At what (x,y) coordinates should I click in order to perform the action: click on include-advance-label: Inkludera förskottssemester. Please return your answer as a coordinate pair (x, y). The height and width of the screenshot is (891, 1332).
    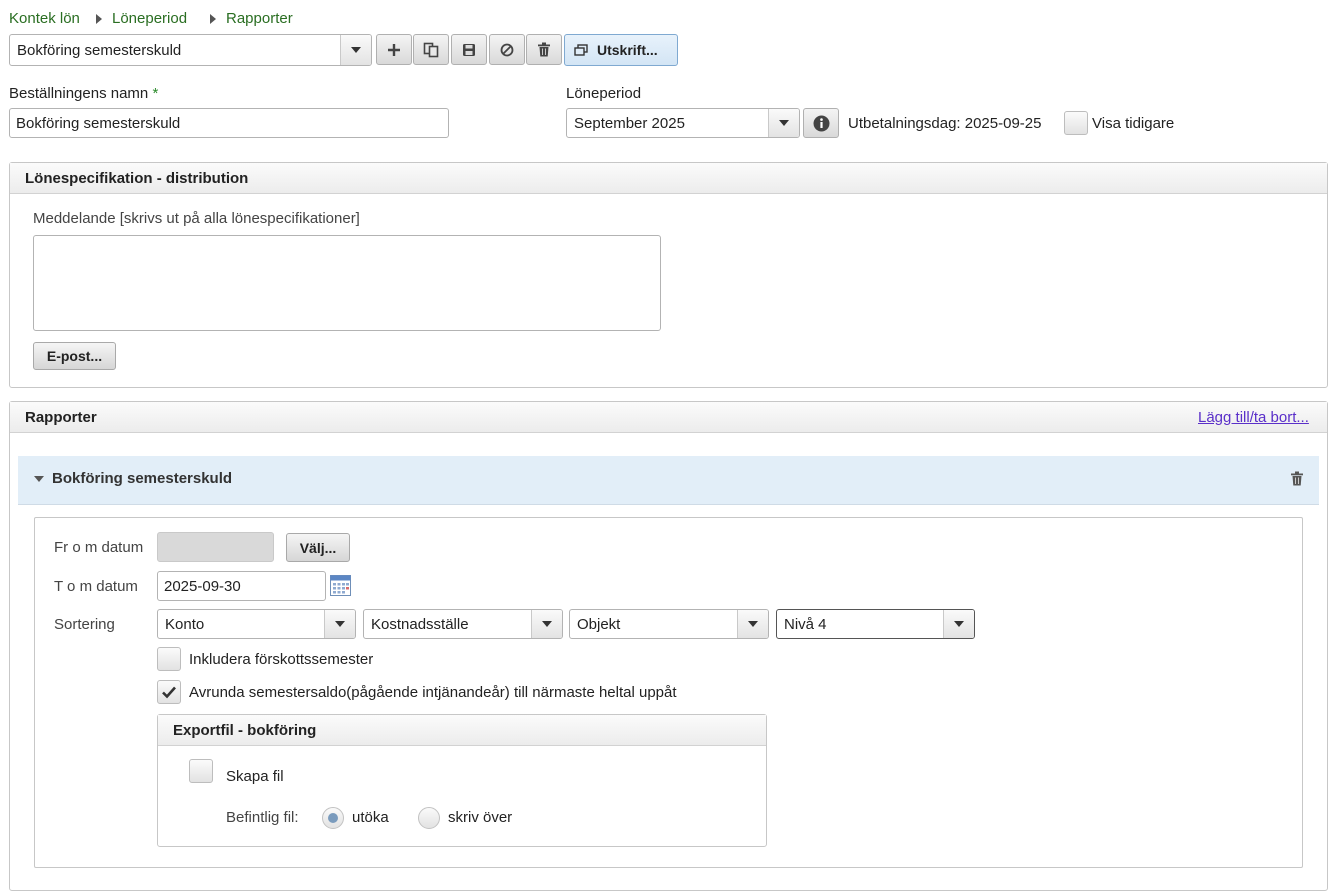
    Looking at the image, I should click on (281, 659).